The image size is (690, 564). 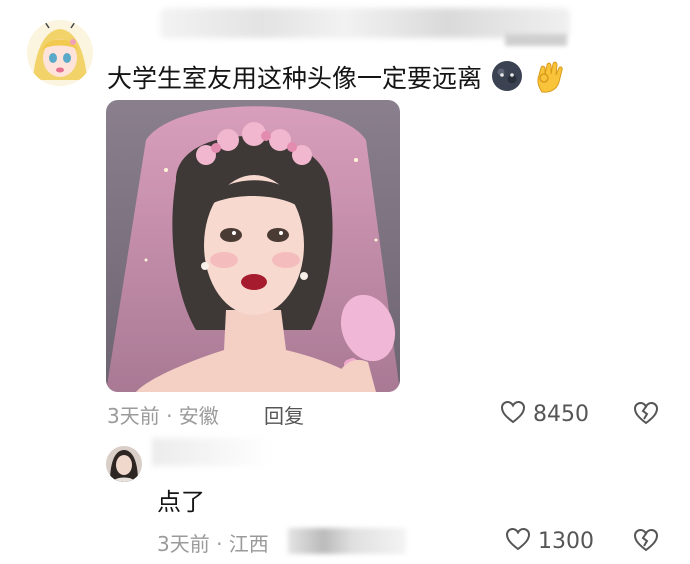 I want to click on comment-text-row: 大学生室友用这种头像一定要远离, so click(x=337, y=80).